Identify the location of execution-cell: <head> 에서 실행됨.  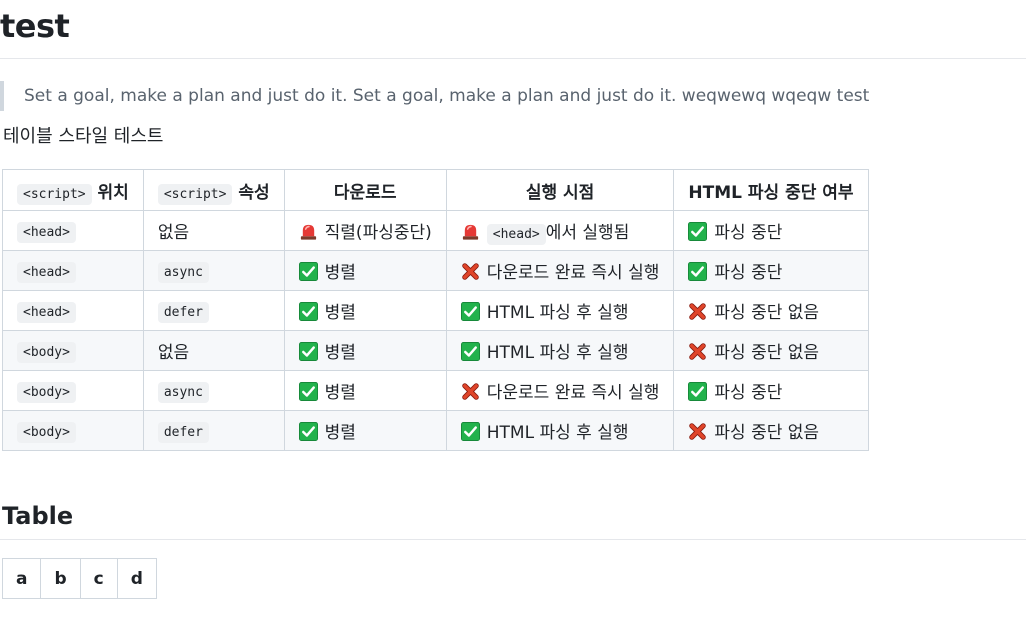
(560, 230).